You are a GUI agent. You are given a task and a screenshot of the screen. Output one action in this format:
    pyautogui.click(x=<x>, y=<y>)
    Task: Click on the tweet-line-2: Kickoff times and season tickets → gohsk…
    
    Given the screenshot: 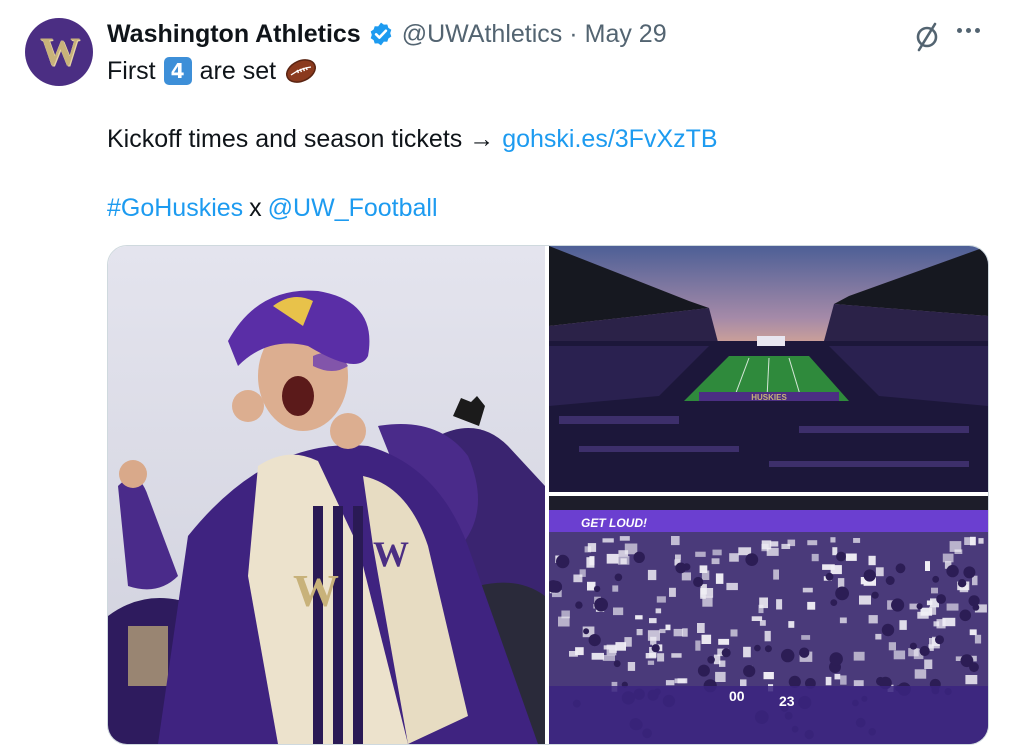 What is the action you would take?
    pyautogui.click(x=412, y=139)
    